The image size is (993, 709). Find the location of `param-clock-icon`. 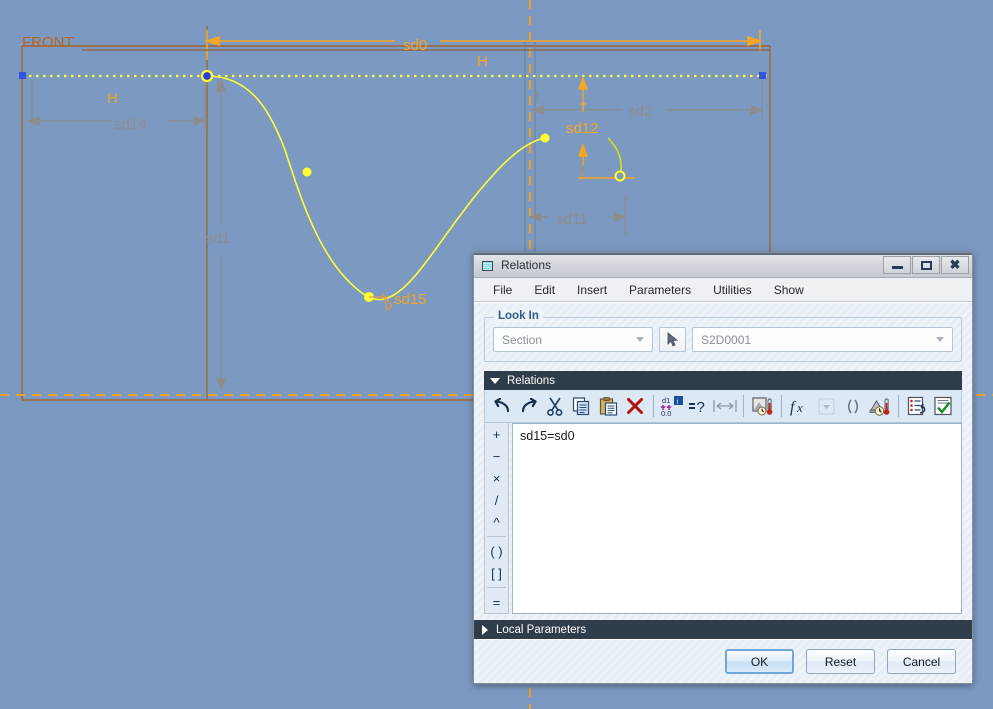

param-clock-icon is located at coordinates (879, 407).